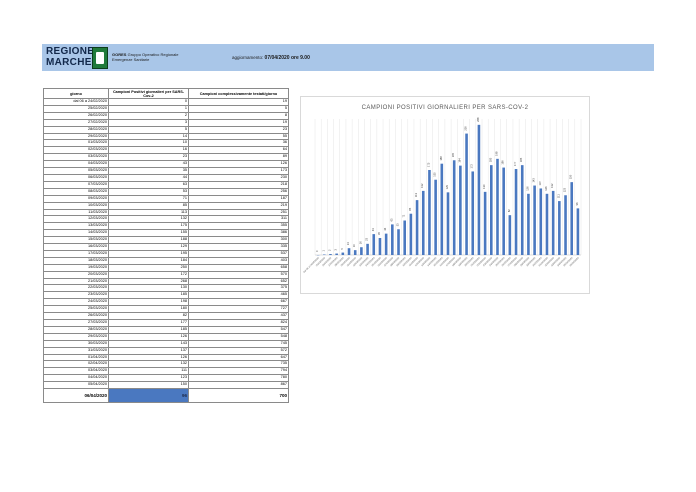  Describe the element at coordinates (148, 281) in the screenshot. I see `cell-positives: 268` at that location.